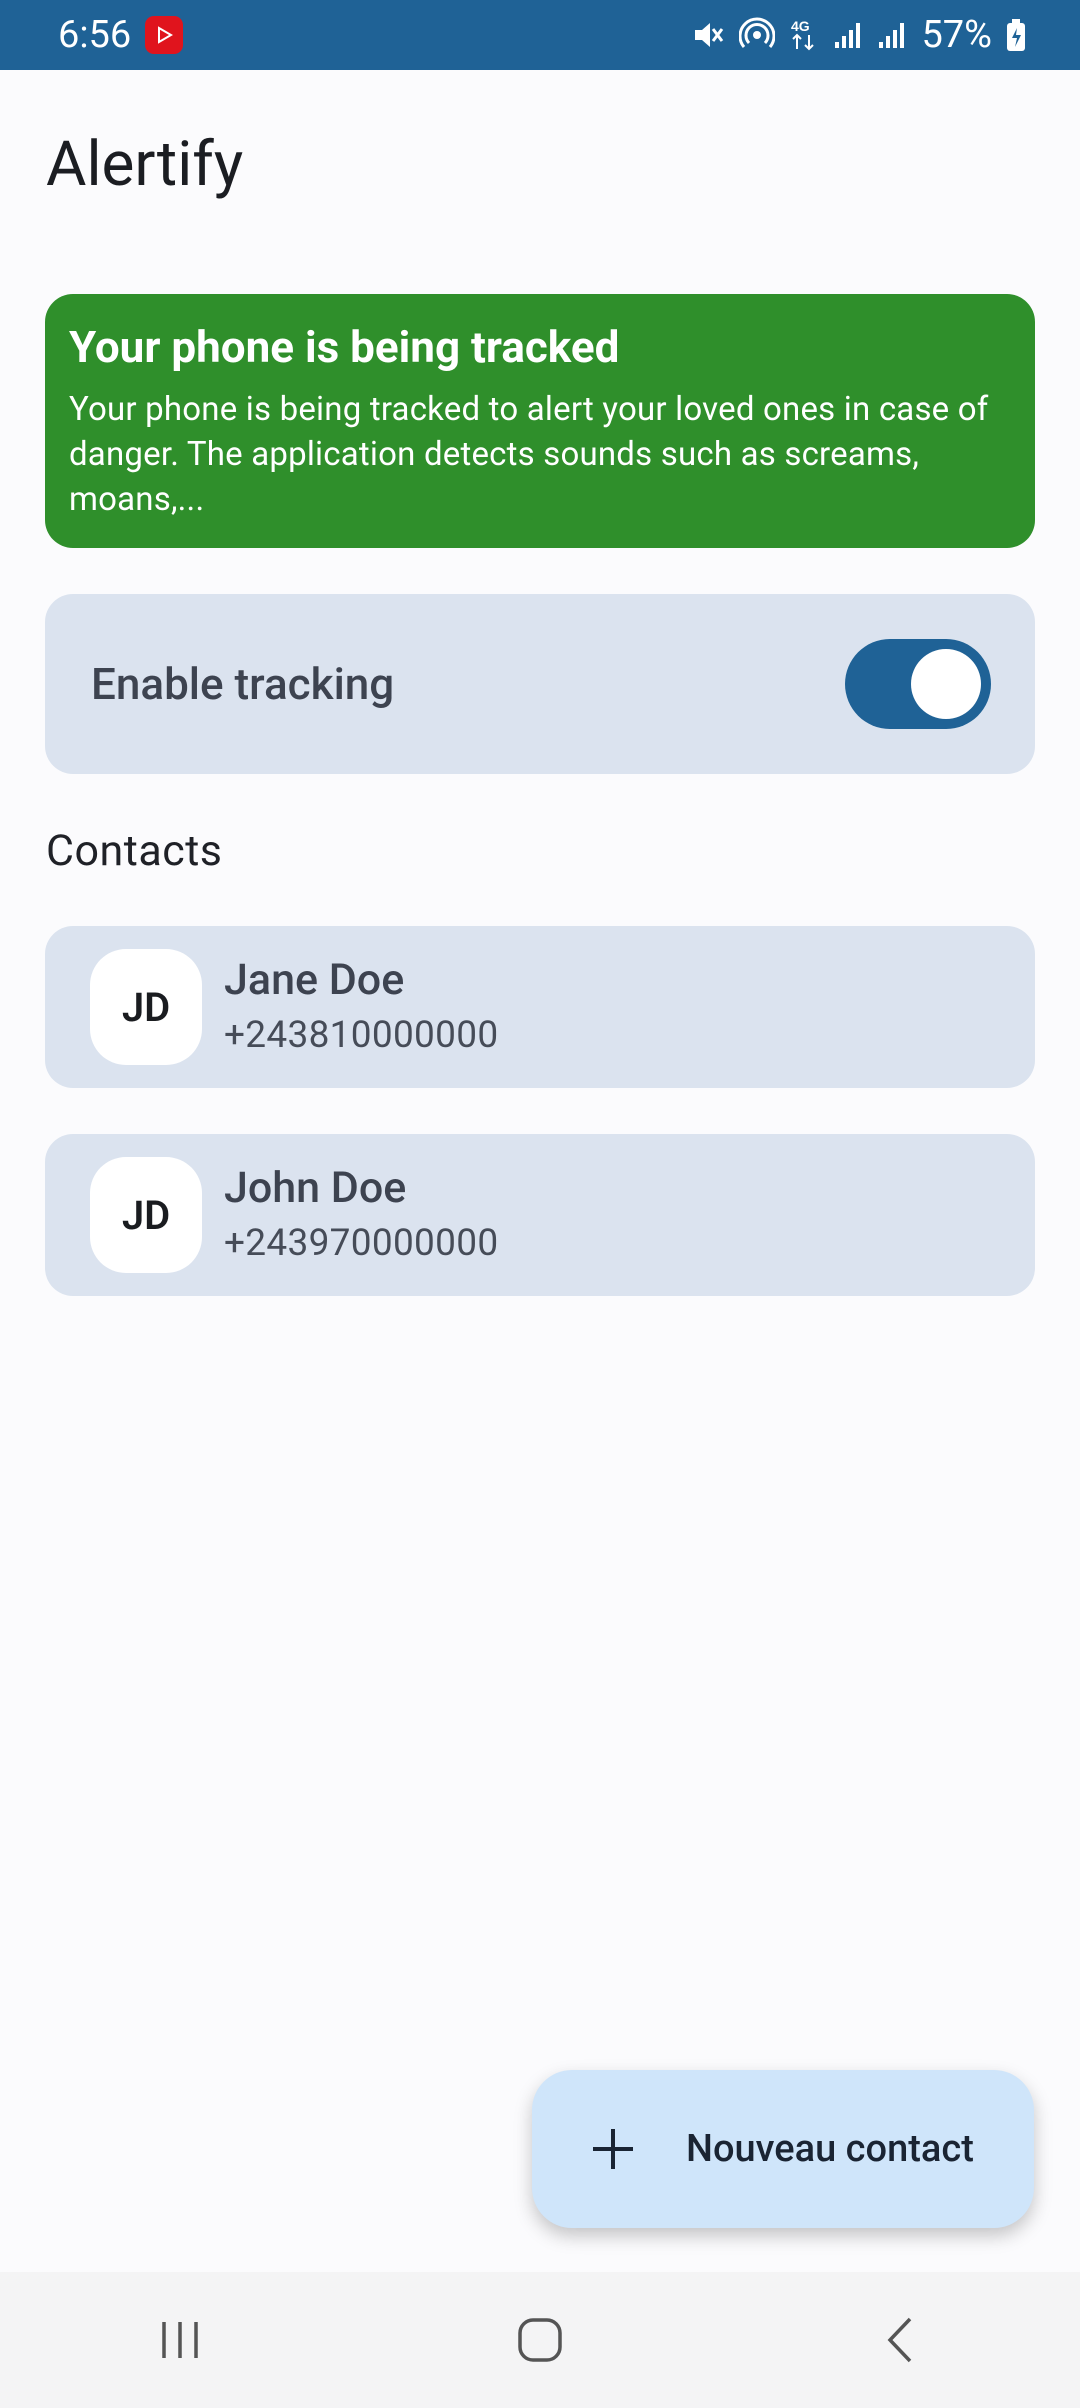 The image size is (1080, 2408). I want to click on tracking-toggle-card: Enable tracking, so click(540, 684).